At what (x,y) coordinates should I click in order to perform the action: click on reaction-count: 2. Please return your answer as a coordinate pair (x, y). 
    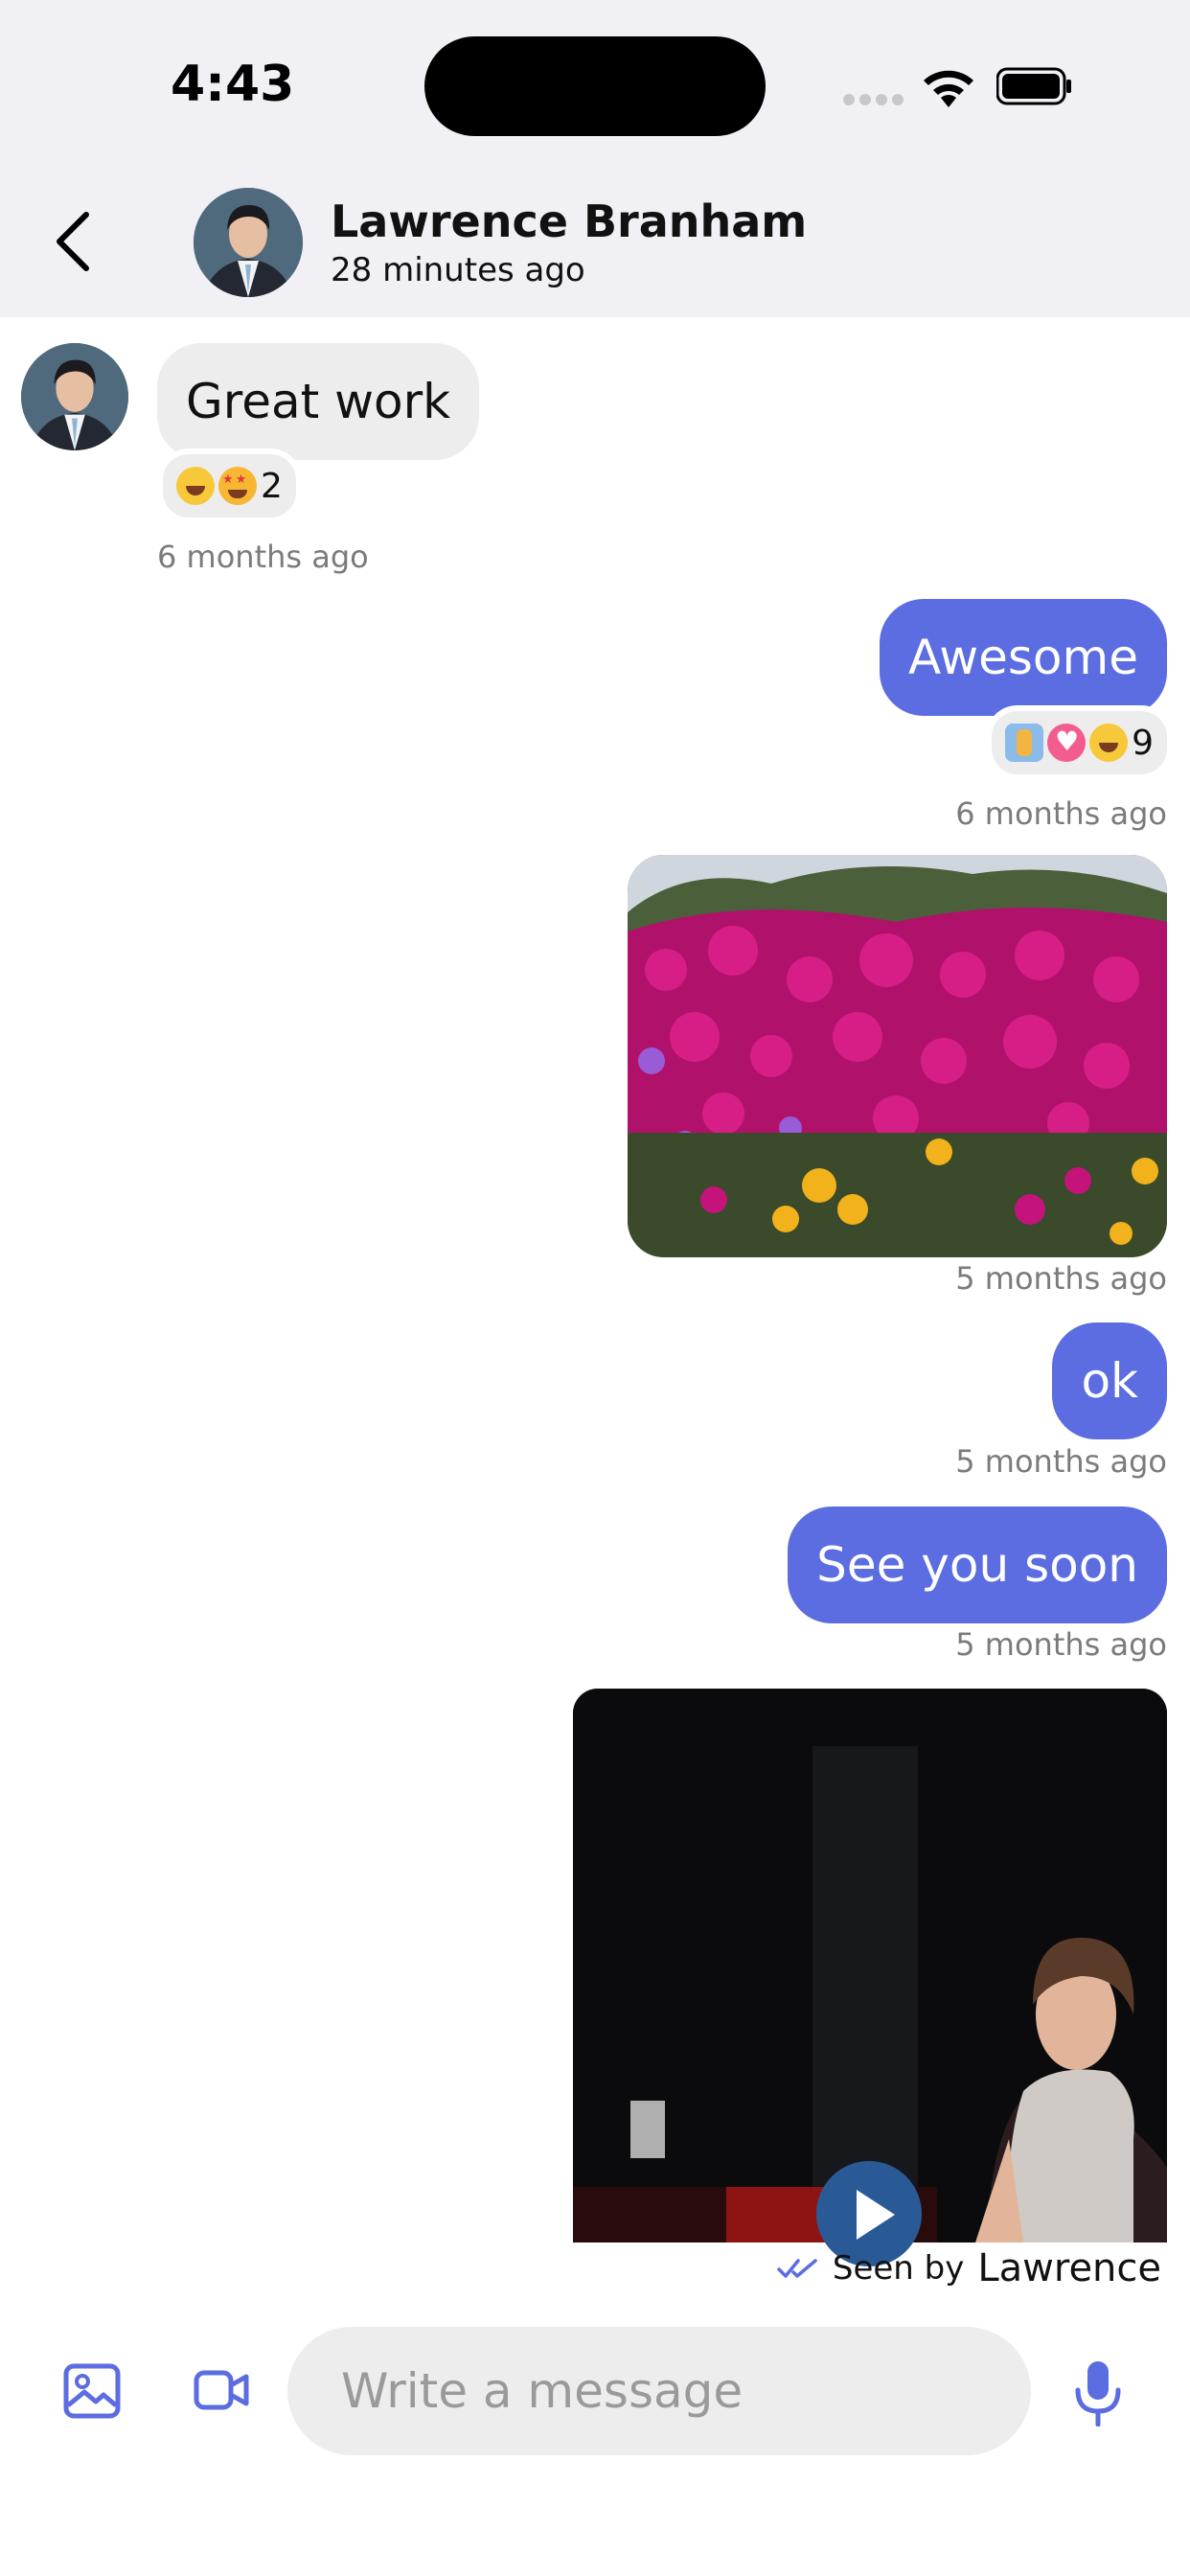
    Looking at the image, I should click on (272, 486).